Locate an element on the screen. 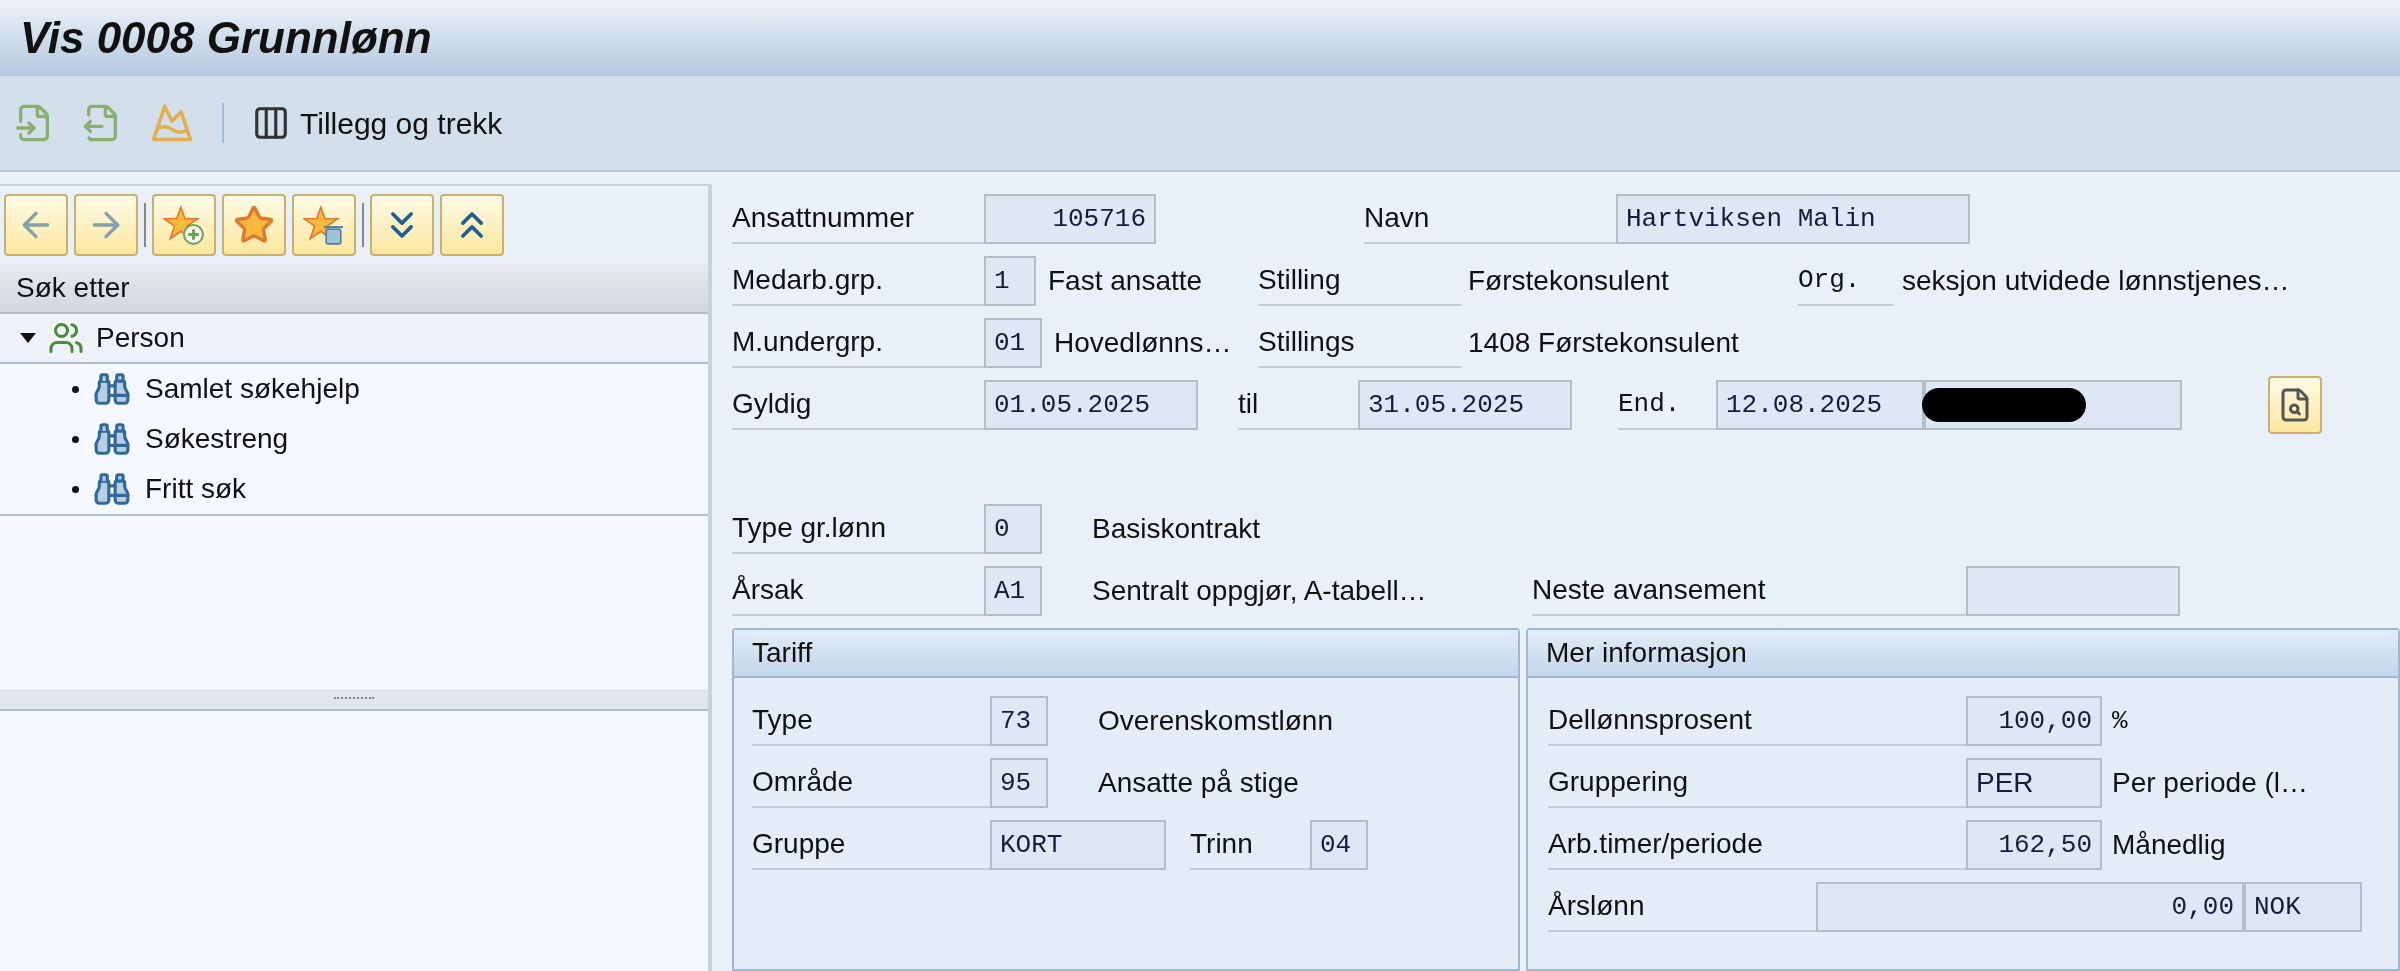 The height and width of the screenshot is (971, 2400). star-trash-icon is located at coordinates (324, 225).